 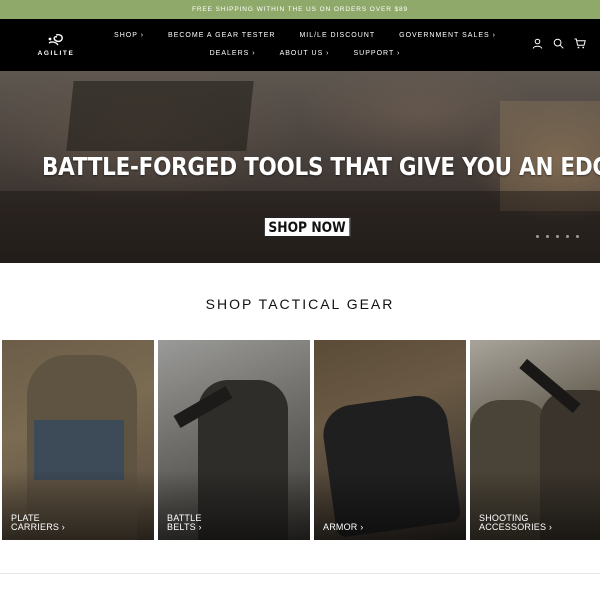 I want to click on brand-logo-text: AGILITE, so click(x=56, y=53).